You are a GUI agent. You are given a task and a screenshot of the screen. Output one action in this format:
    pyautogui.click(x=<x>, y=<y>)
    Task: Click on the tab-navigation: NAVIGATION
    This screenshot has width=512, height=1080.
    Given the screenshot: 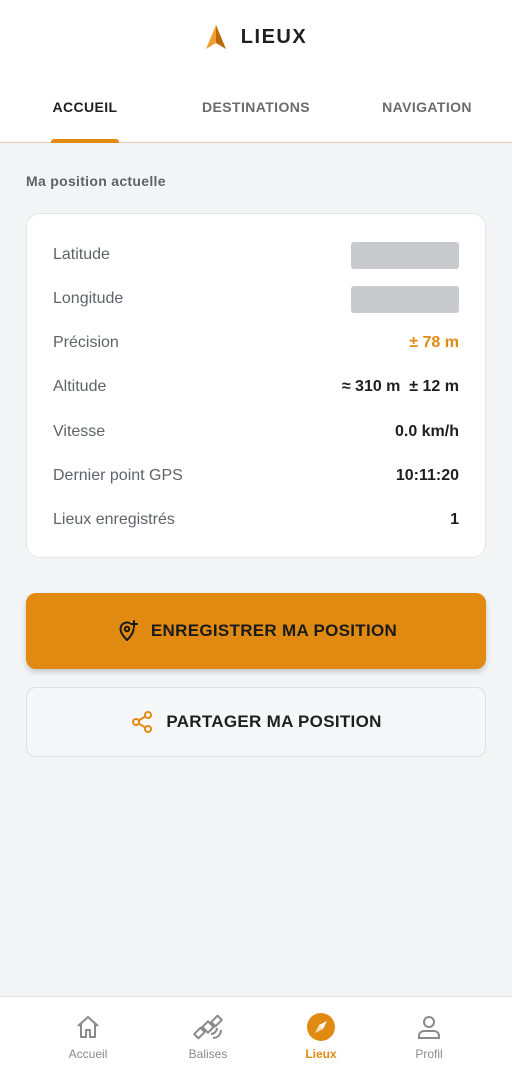 What is the action you would take?
    pyautogui.click(x=427, y=116)
    